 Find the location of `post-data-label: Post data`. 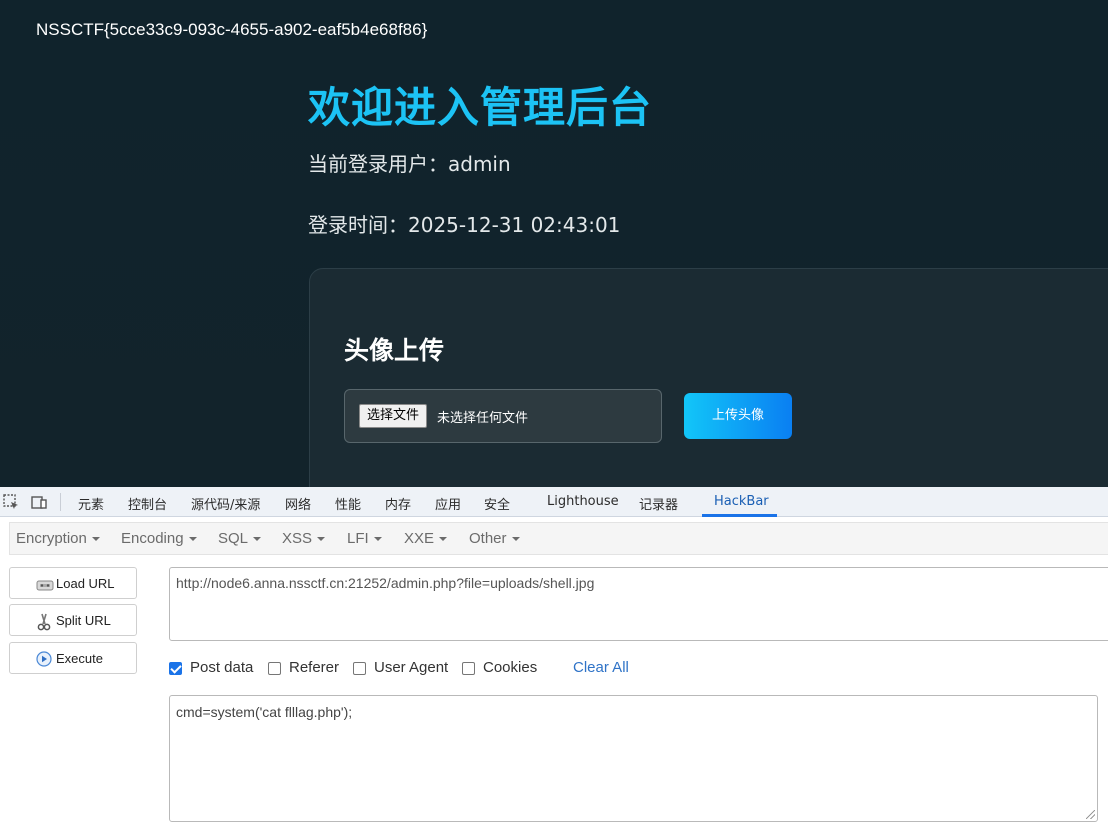

post-data-label: Post data is located at coordinates (222, 667).